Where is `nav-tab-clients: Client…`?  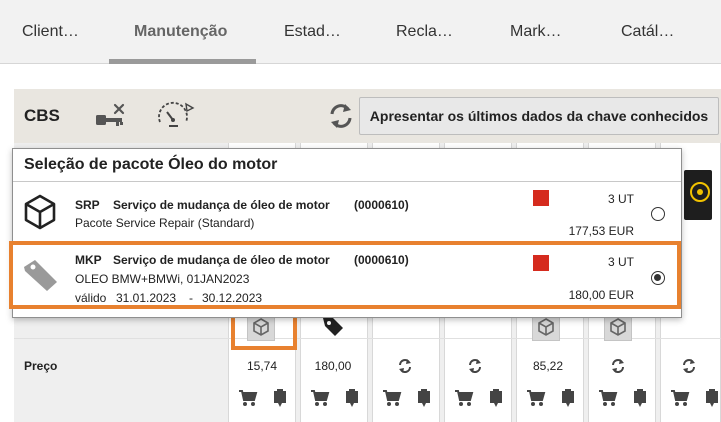 nav-tab-clients: Client… is located at coordinates (50, 32).